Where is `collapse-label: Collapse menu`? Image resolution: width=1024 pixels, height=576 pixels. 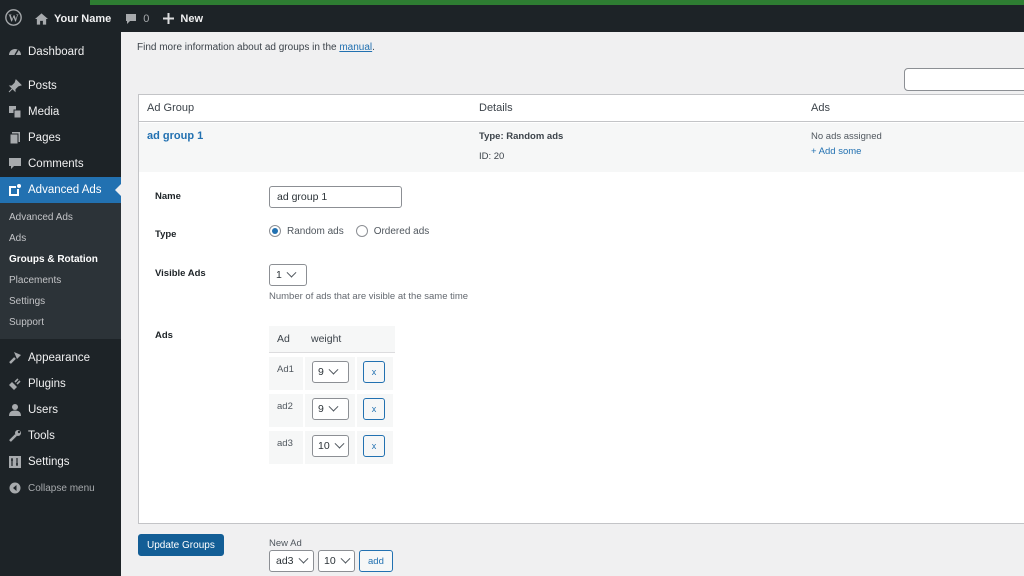
collapse-label: Collapse menu is located at coordinates (61, 488).